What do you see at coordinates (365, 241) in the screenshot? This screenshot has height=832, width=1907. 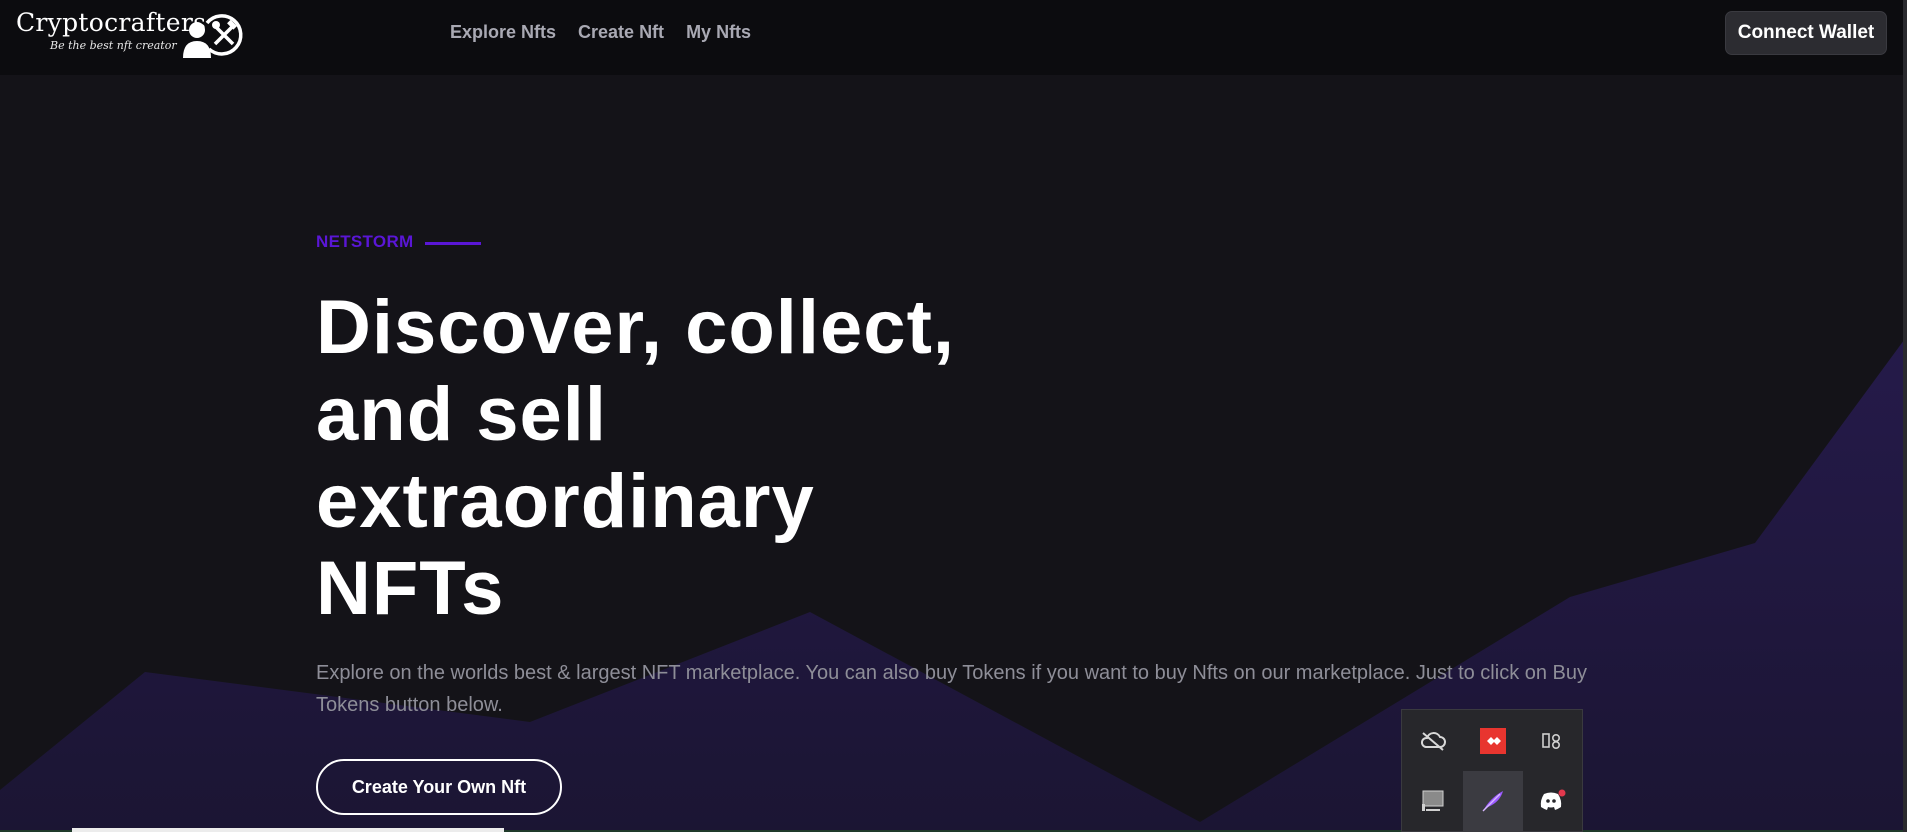 I see `eyebrow-label: NETSTORM` at bounding box center [365, 241].